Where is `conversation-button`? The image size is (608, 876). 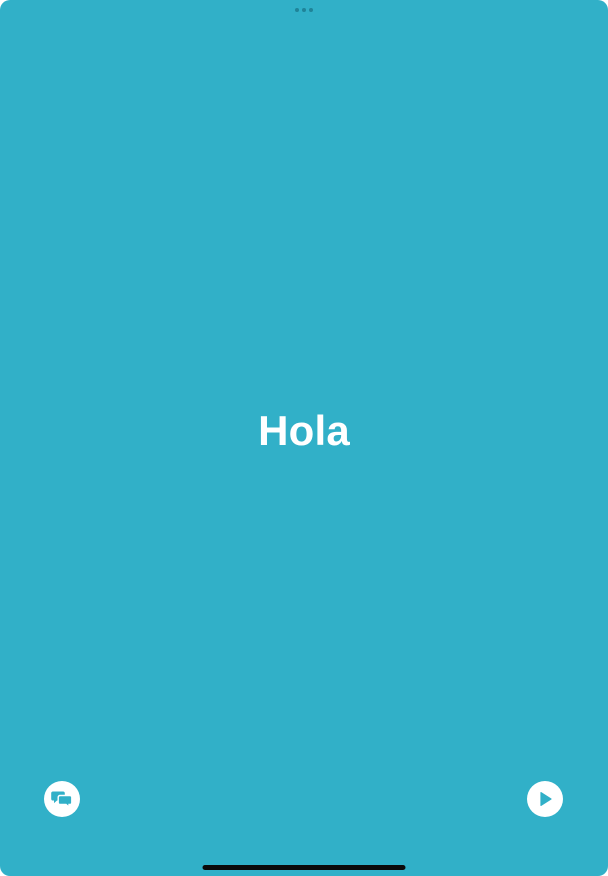
conversation-button is located at coordinates (62, 799).